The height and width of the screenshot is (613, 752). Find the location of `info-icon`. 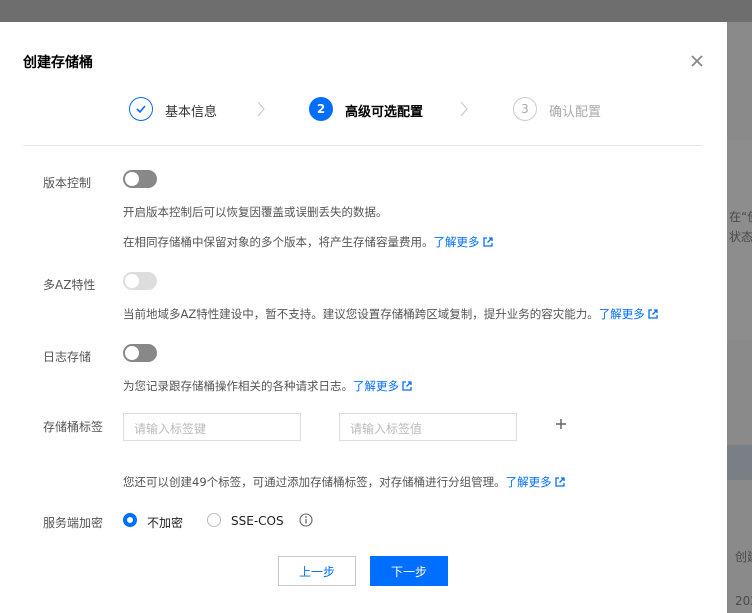

info-icon is located at coordinates (306, 520).